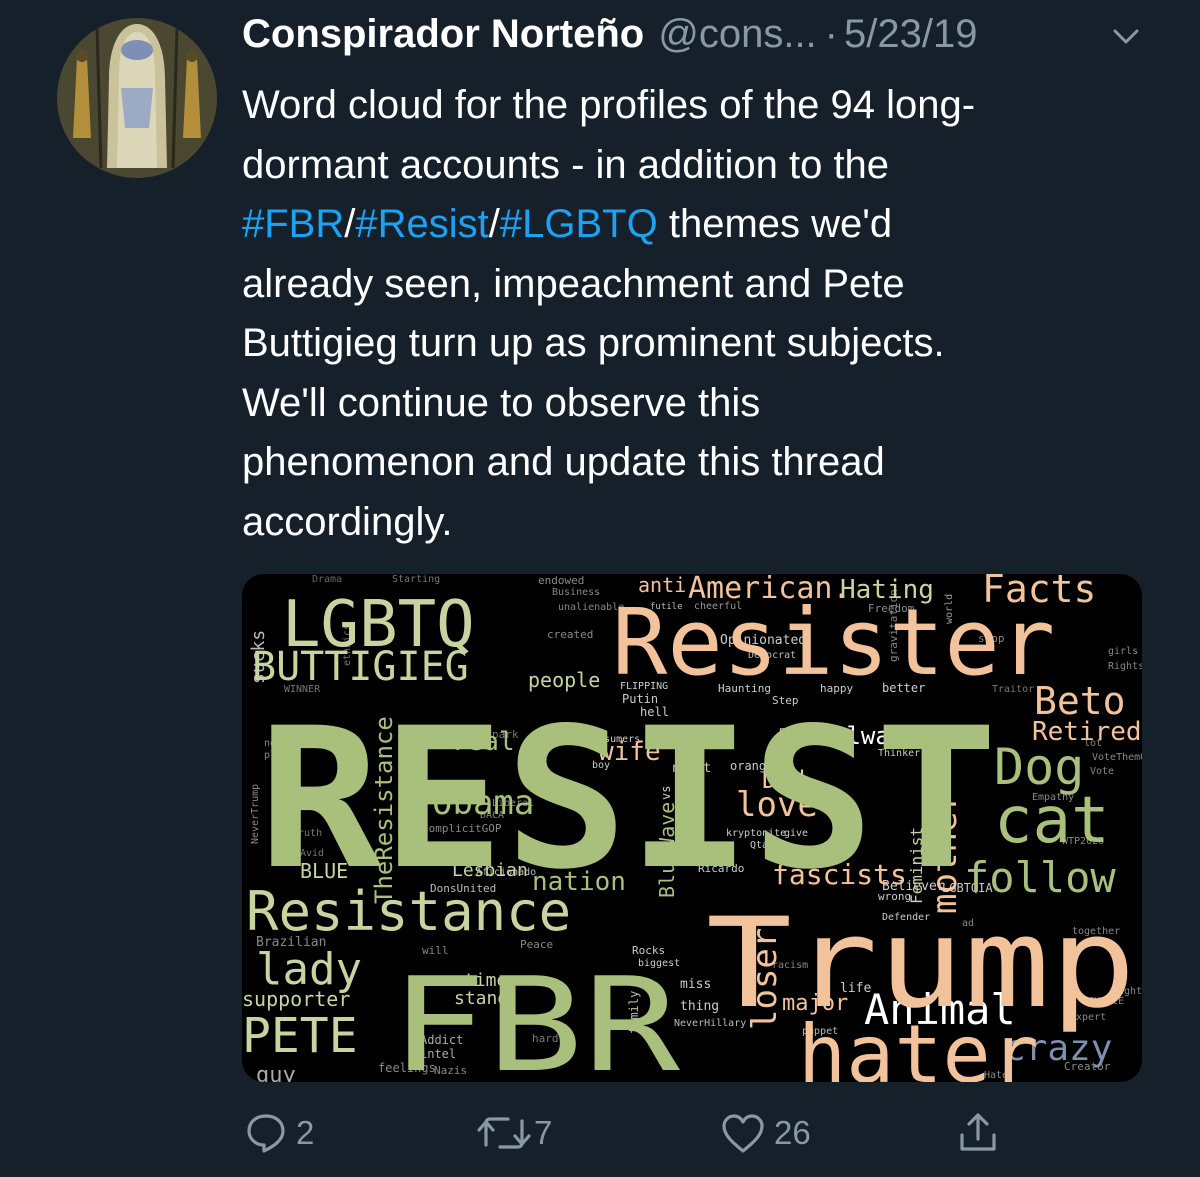 This screenshot has height=1177, width=1200. Describe the element at coordinates (1125, 666) in the screenshot. I see `wc-word: Rights` at that location.